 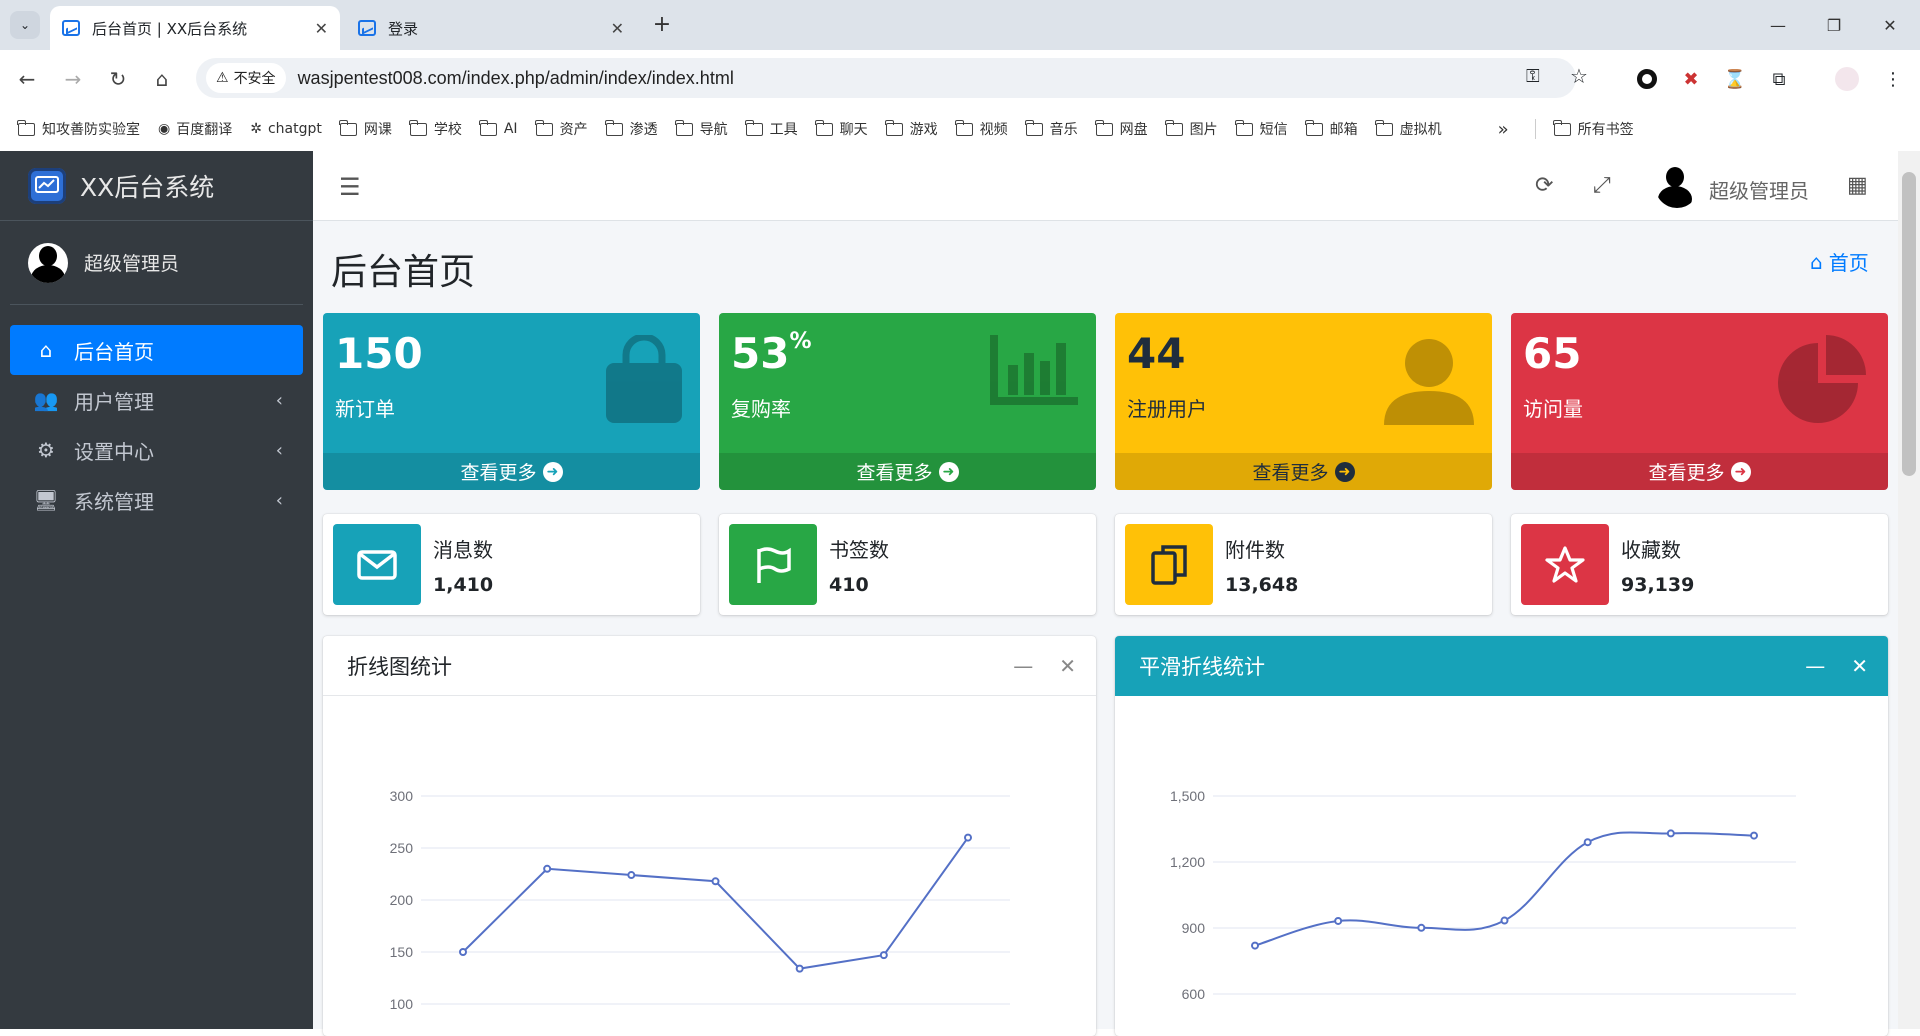 I want to click on navbar-user-name: 超级管理员, so click(x=1759, y=189).